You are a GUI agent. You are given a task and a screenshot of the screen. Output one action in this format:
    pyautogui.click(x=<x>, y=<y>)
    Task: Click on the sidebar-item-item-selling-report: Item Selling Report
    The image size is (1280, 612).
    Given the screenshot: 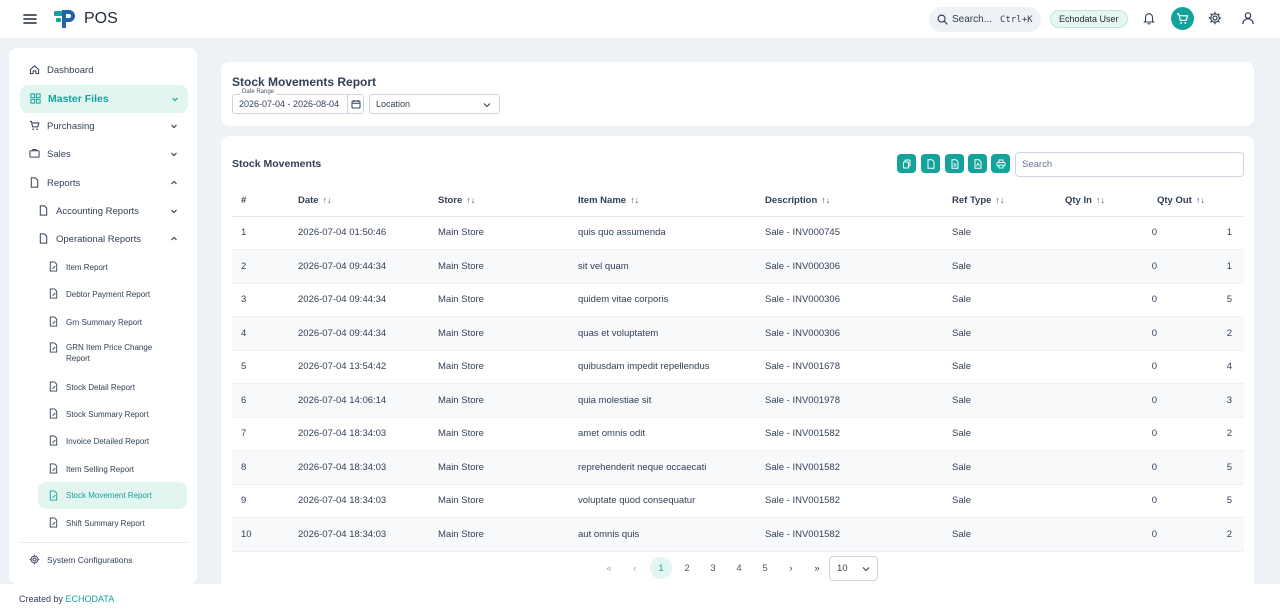 What is the action you would take?
    pyautogui.click(x=91, y=469)
    